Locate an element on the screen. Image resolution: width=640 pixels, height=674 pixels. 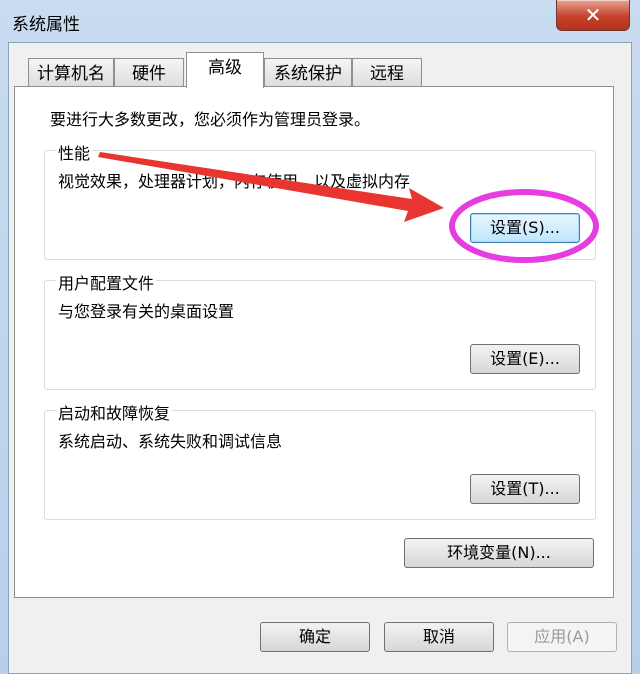
tab-hardware: 硬件 is located at coordinates (149, 73).